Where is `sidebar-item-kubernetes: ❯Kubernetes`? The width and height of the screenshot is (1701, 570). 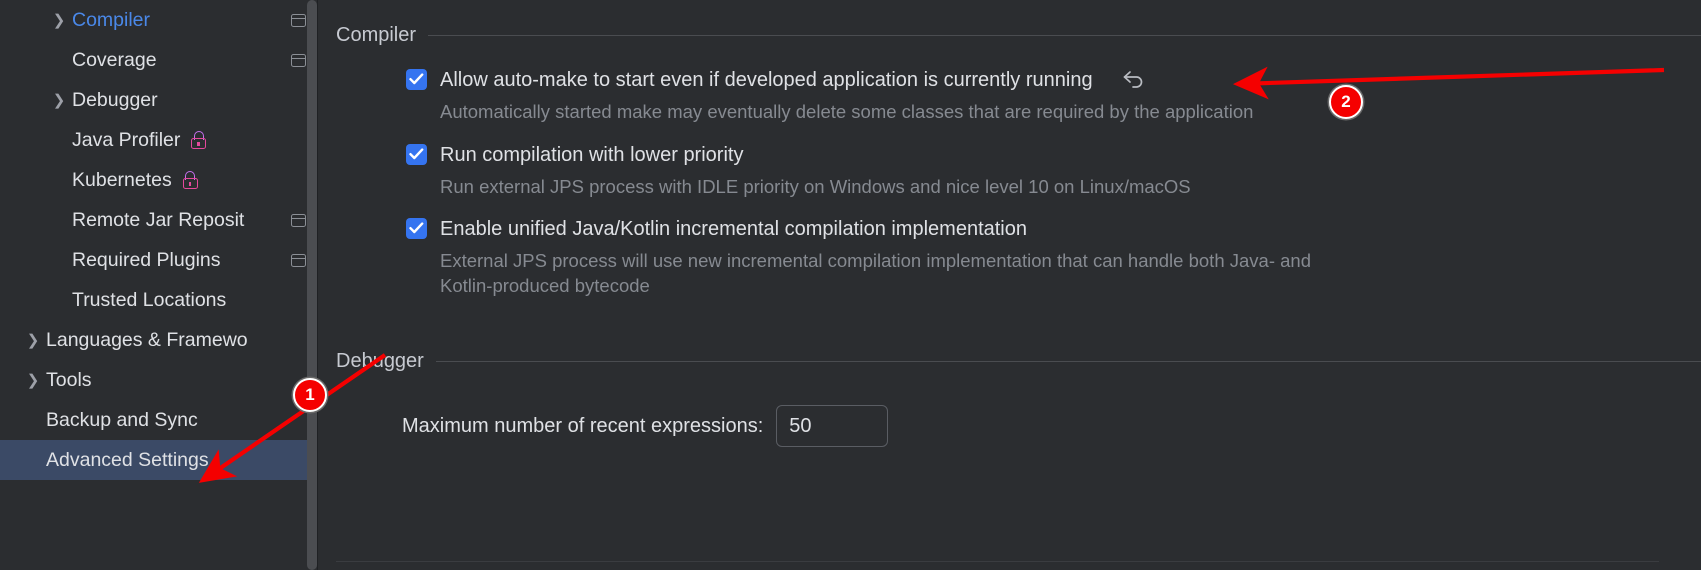
sidebar-item-kubernetes: ❯Kubernetes is located at coordinates (159, 180).